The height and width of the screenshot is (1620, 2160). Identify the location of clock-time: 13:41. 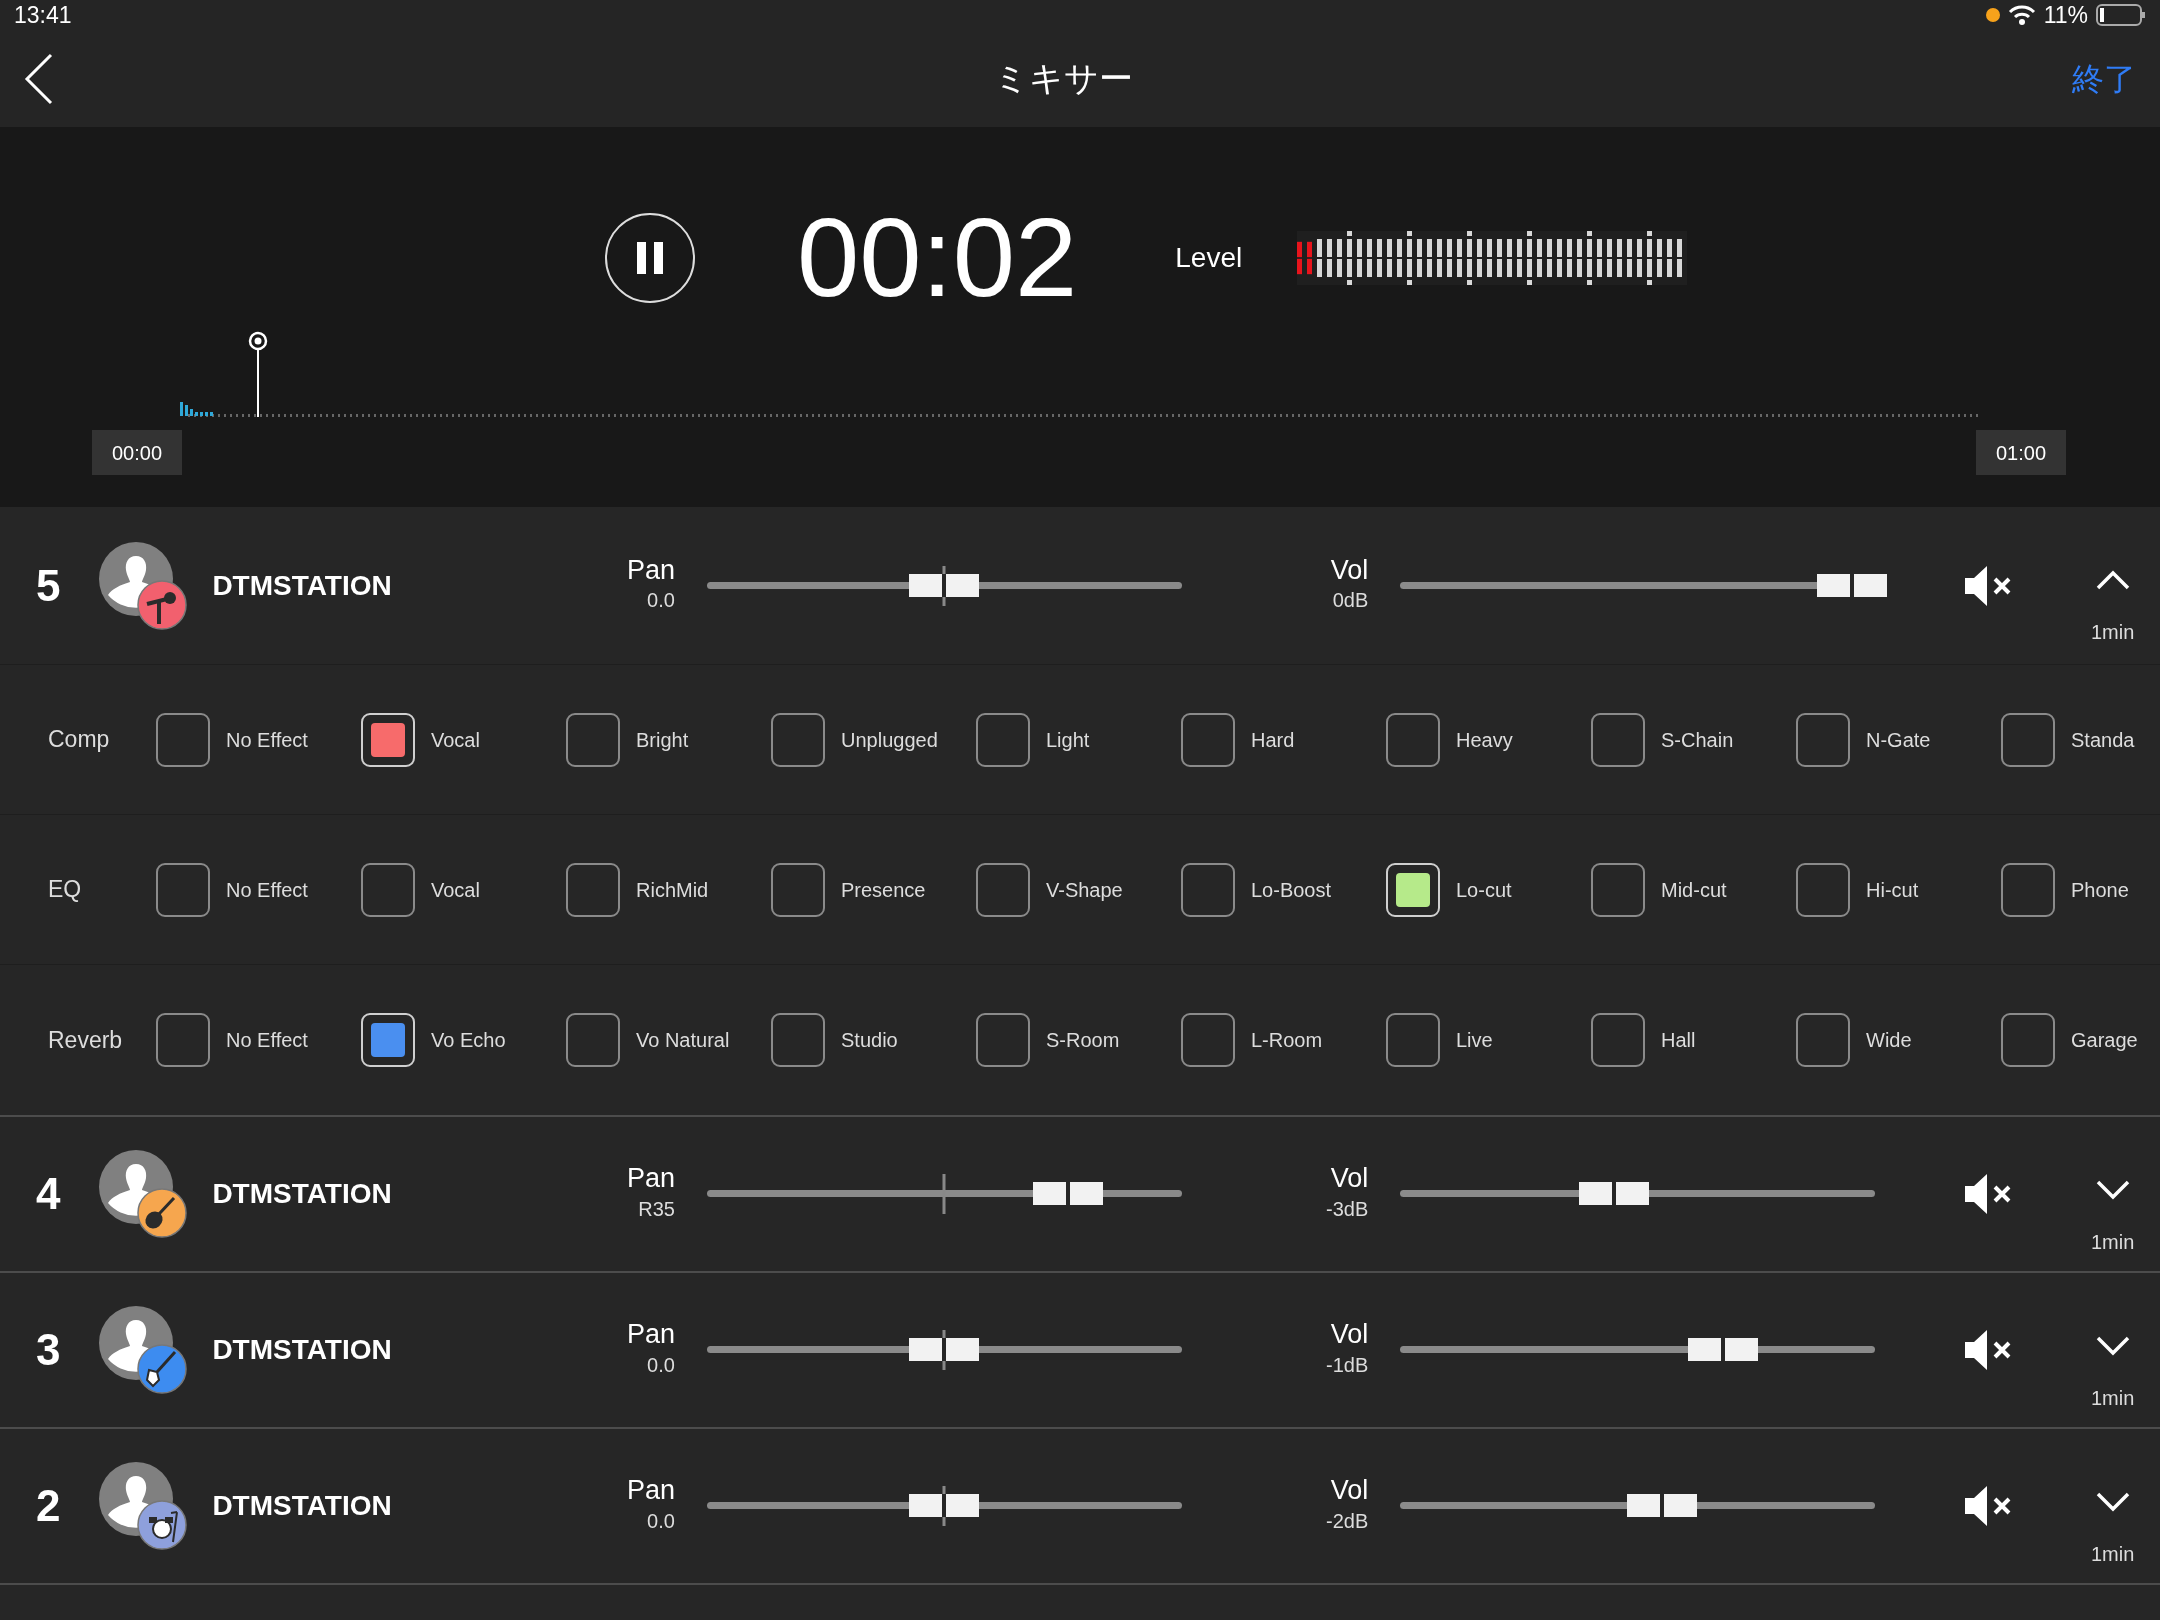
(43, 15).